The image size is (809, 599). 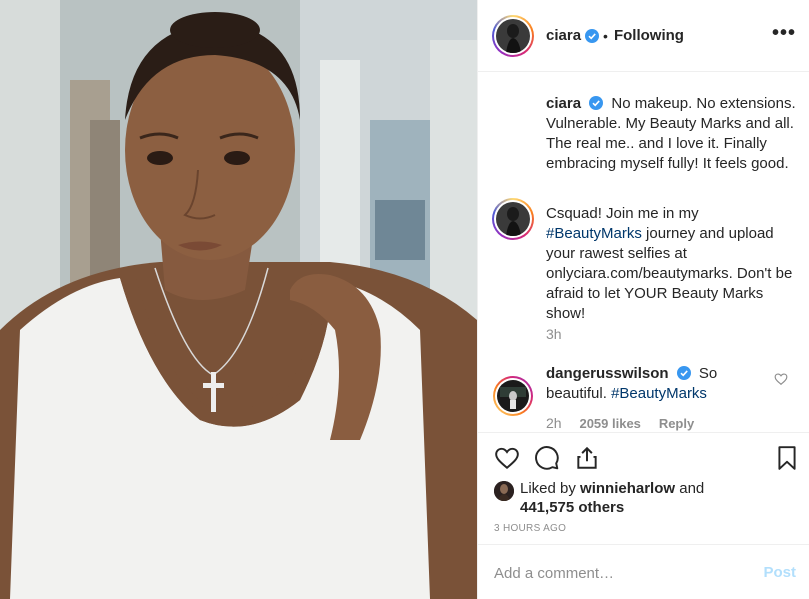 I want to click on hashtag-link: #BeautyMarks, so click(x=594, y=233).